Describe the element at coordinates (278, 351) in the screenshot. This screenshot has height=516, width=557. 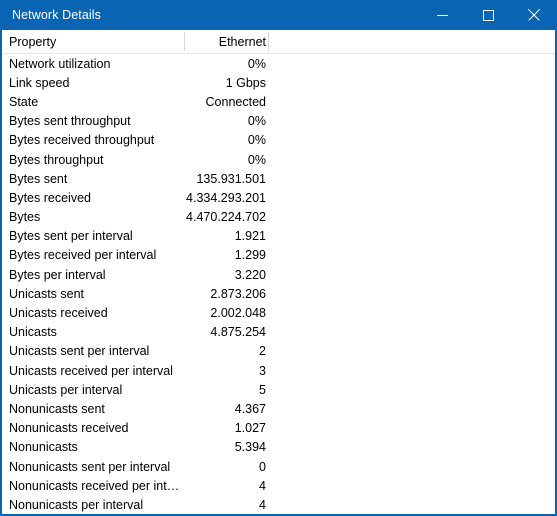
I see `table-row: Unicasts sent per interval 2` at that location.